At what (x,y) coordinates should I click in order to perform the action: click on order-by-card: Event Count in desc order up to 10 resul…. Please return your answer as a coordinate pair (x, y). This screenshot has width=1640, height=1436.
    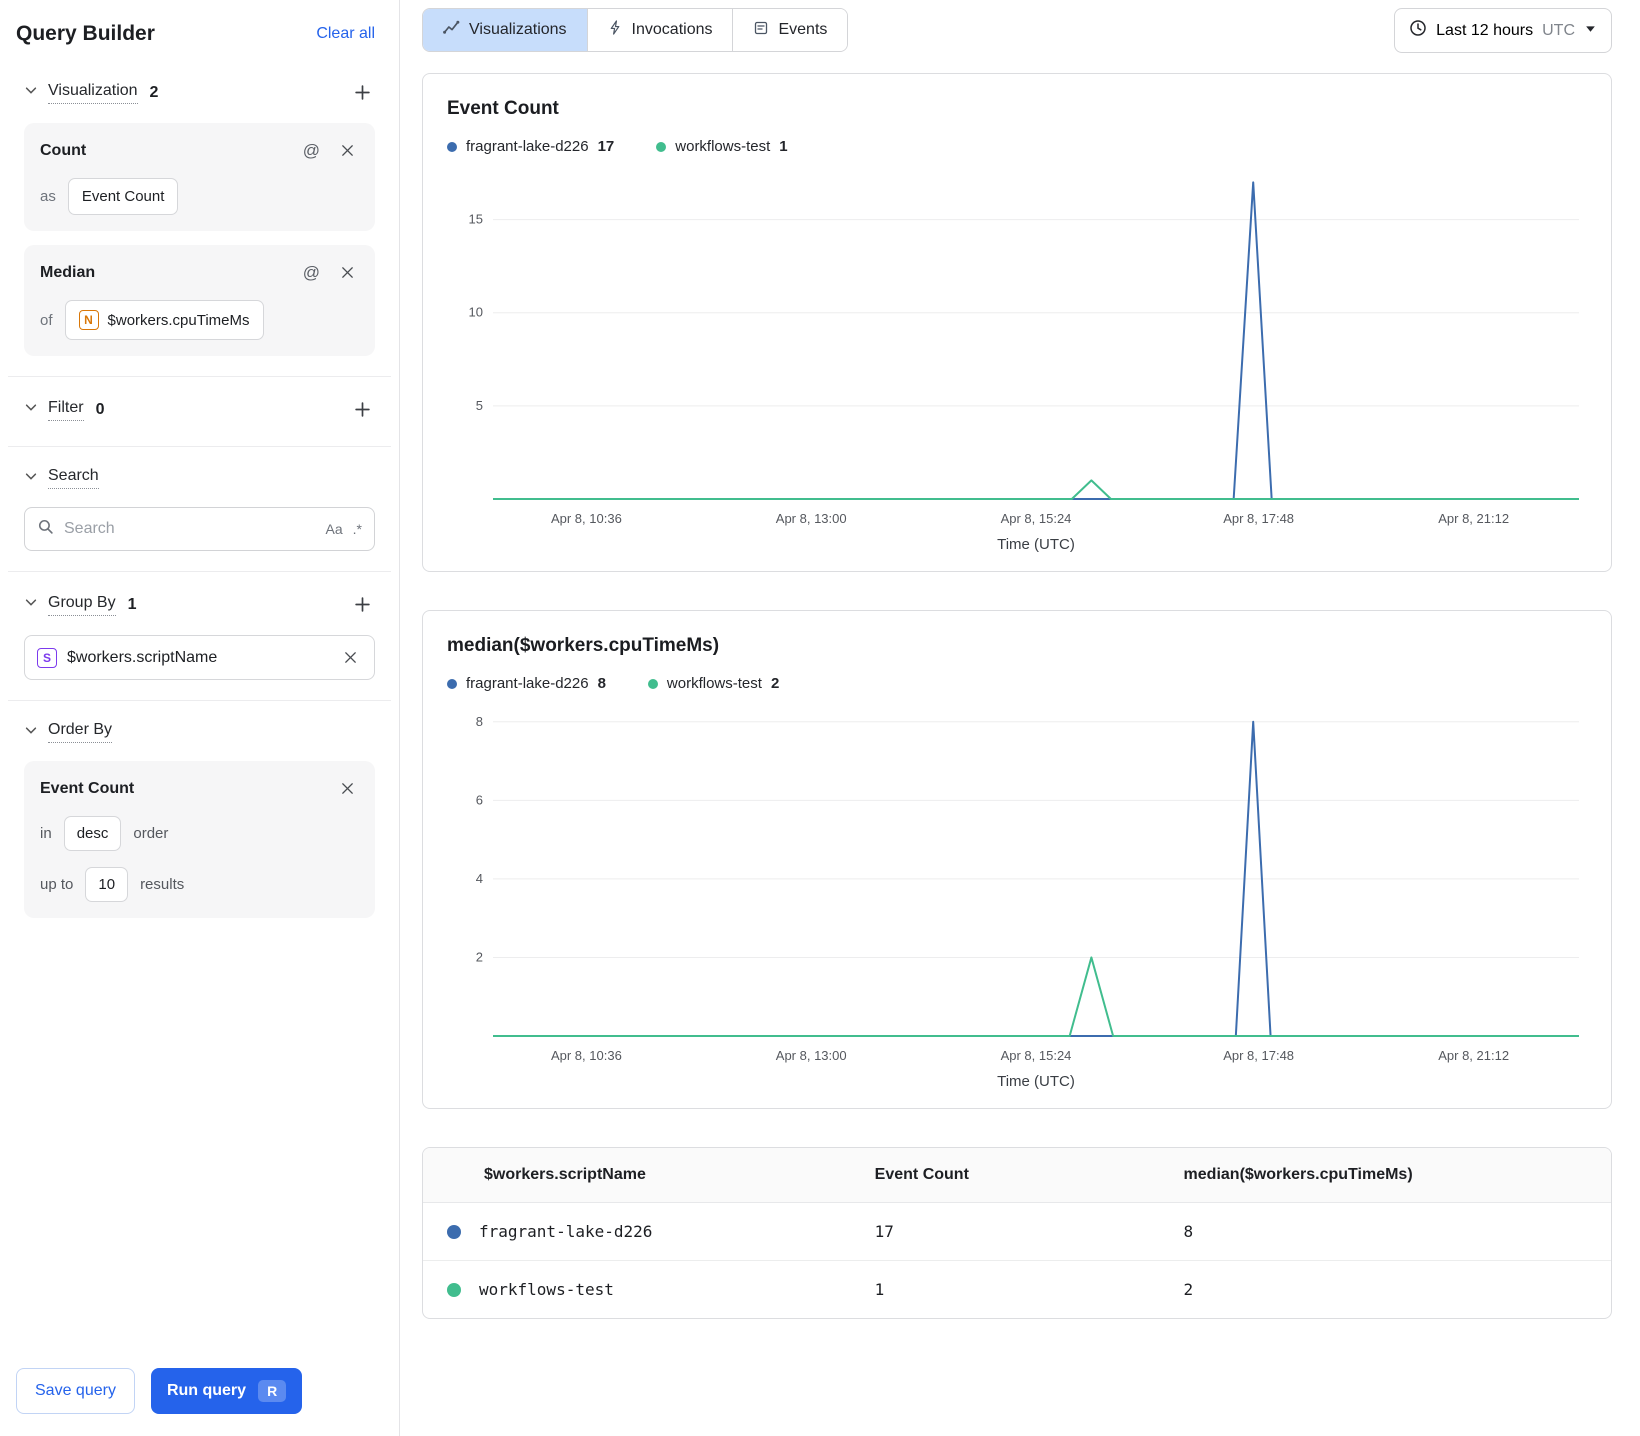
    Looking at the image, I should click on (199, 839).